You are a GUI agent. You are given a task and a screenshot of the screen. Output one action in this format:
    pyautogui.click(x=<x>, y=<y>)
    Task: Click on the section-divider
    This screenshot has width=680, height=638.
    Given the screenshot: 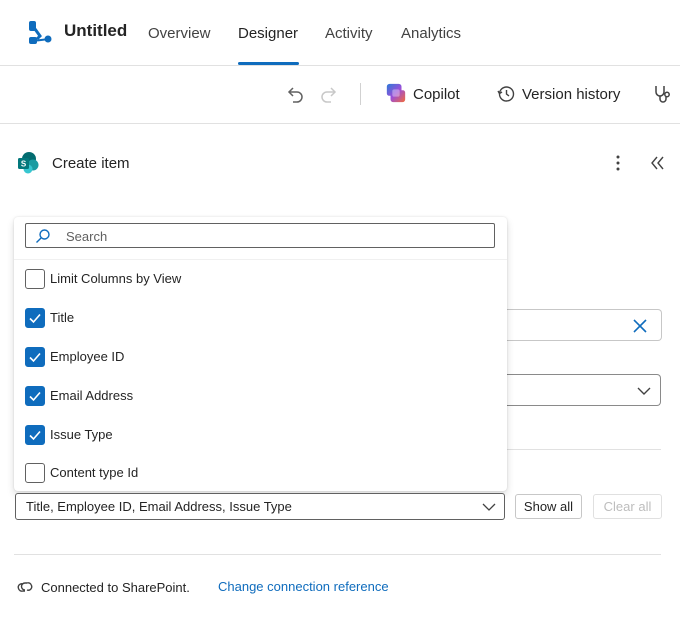 What is the action you would take?
    pyautogui.click(x=579, y=449)
    